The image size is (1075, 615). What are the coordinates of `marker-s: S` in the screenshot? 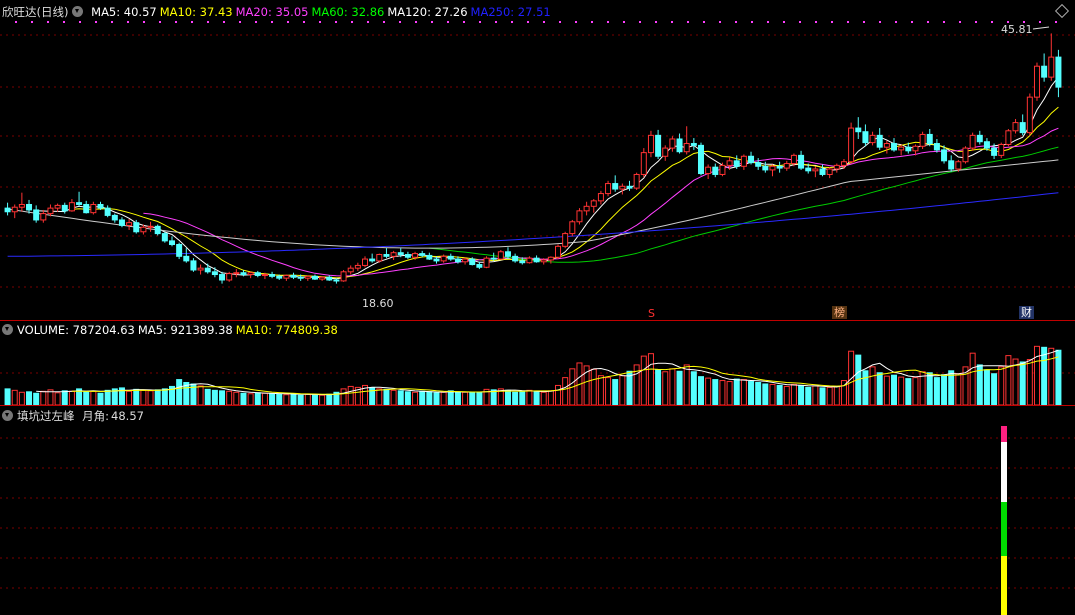 It's located at (651, 313).